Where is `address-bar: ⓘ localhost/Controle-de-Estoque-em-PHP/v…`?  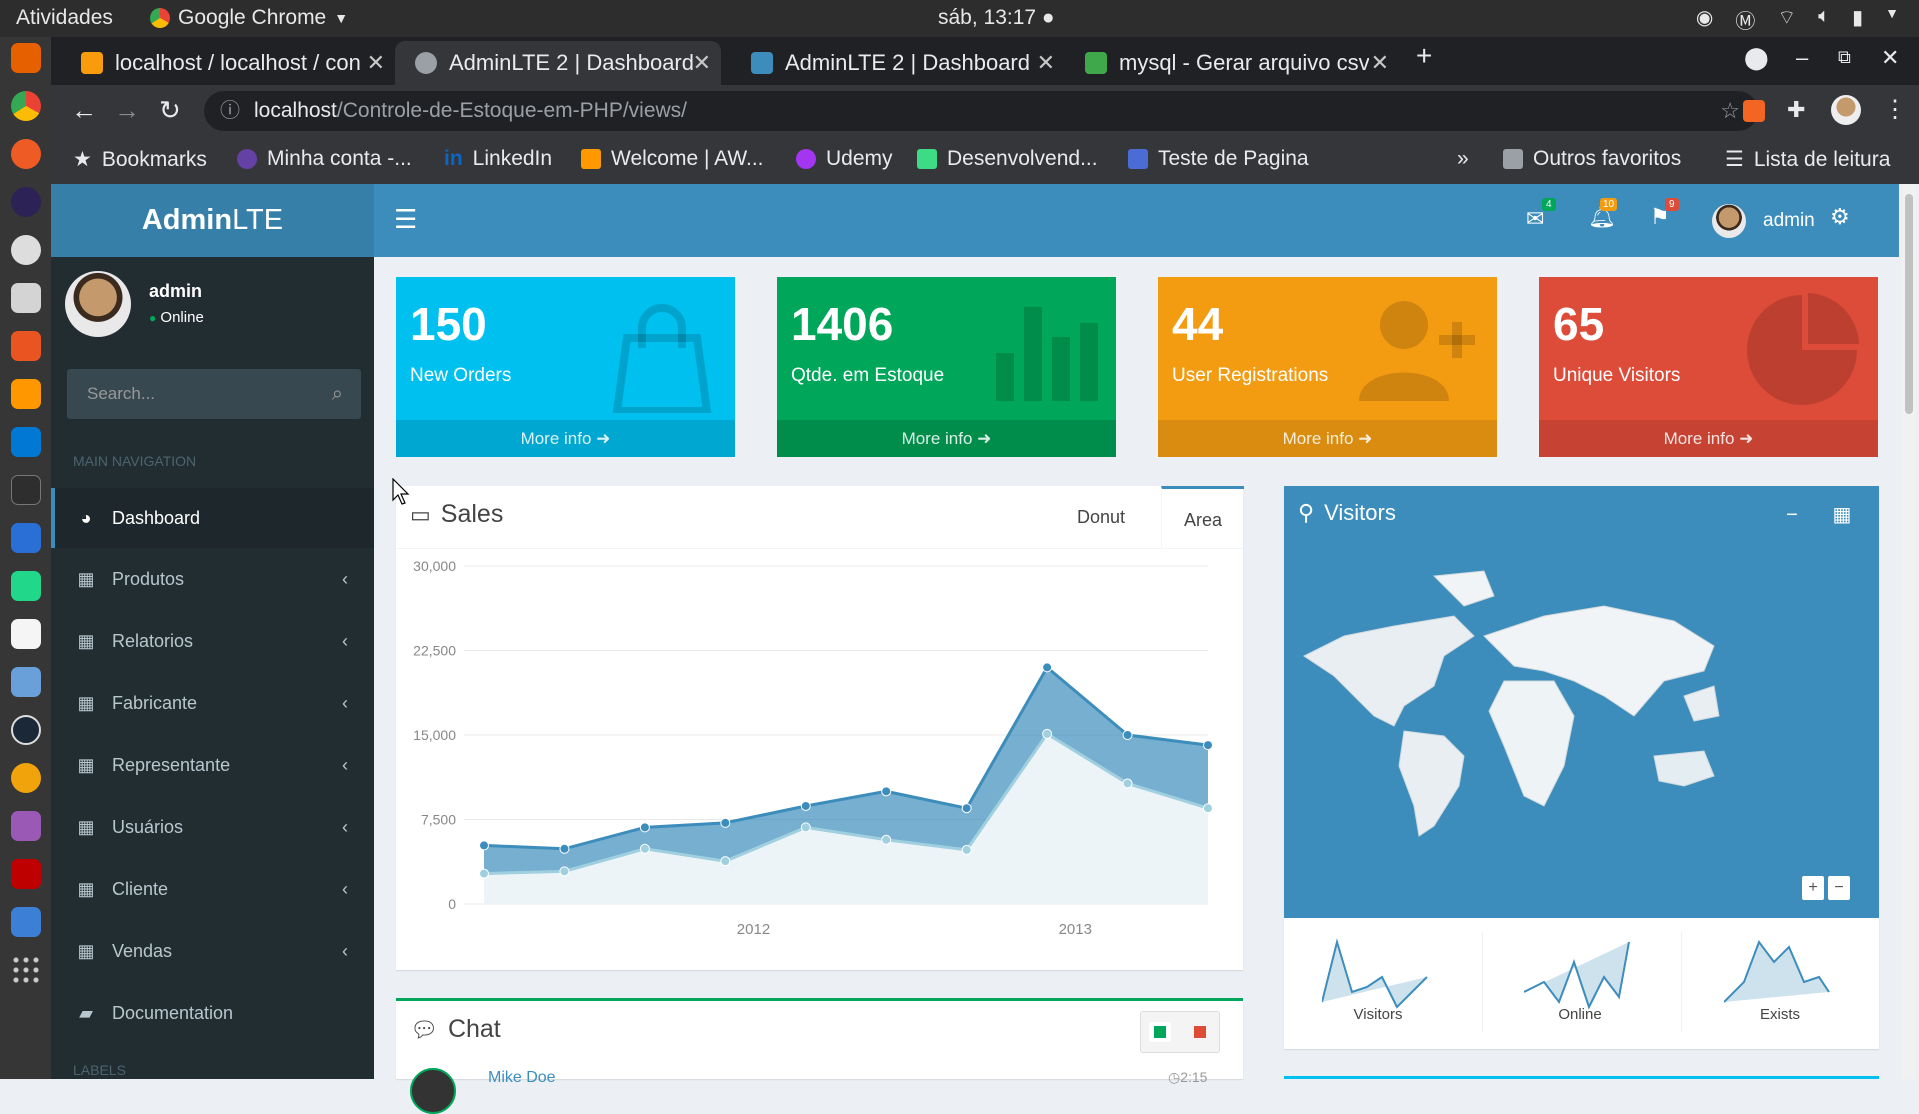 address-bar: ⓘ localhost/Controle-de-Estoque-em-PHP/v… is located at coordinates (981, 111).